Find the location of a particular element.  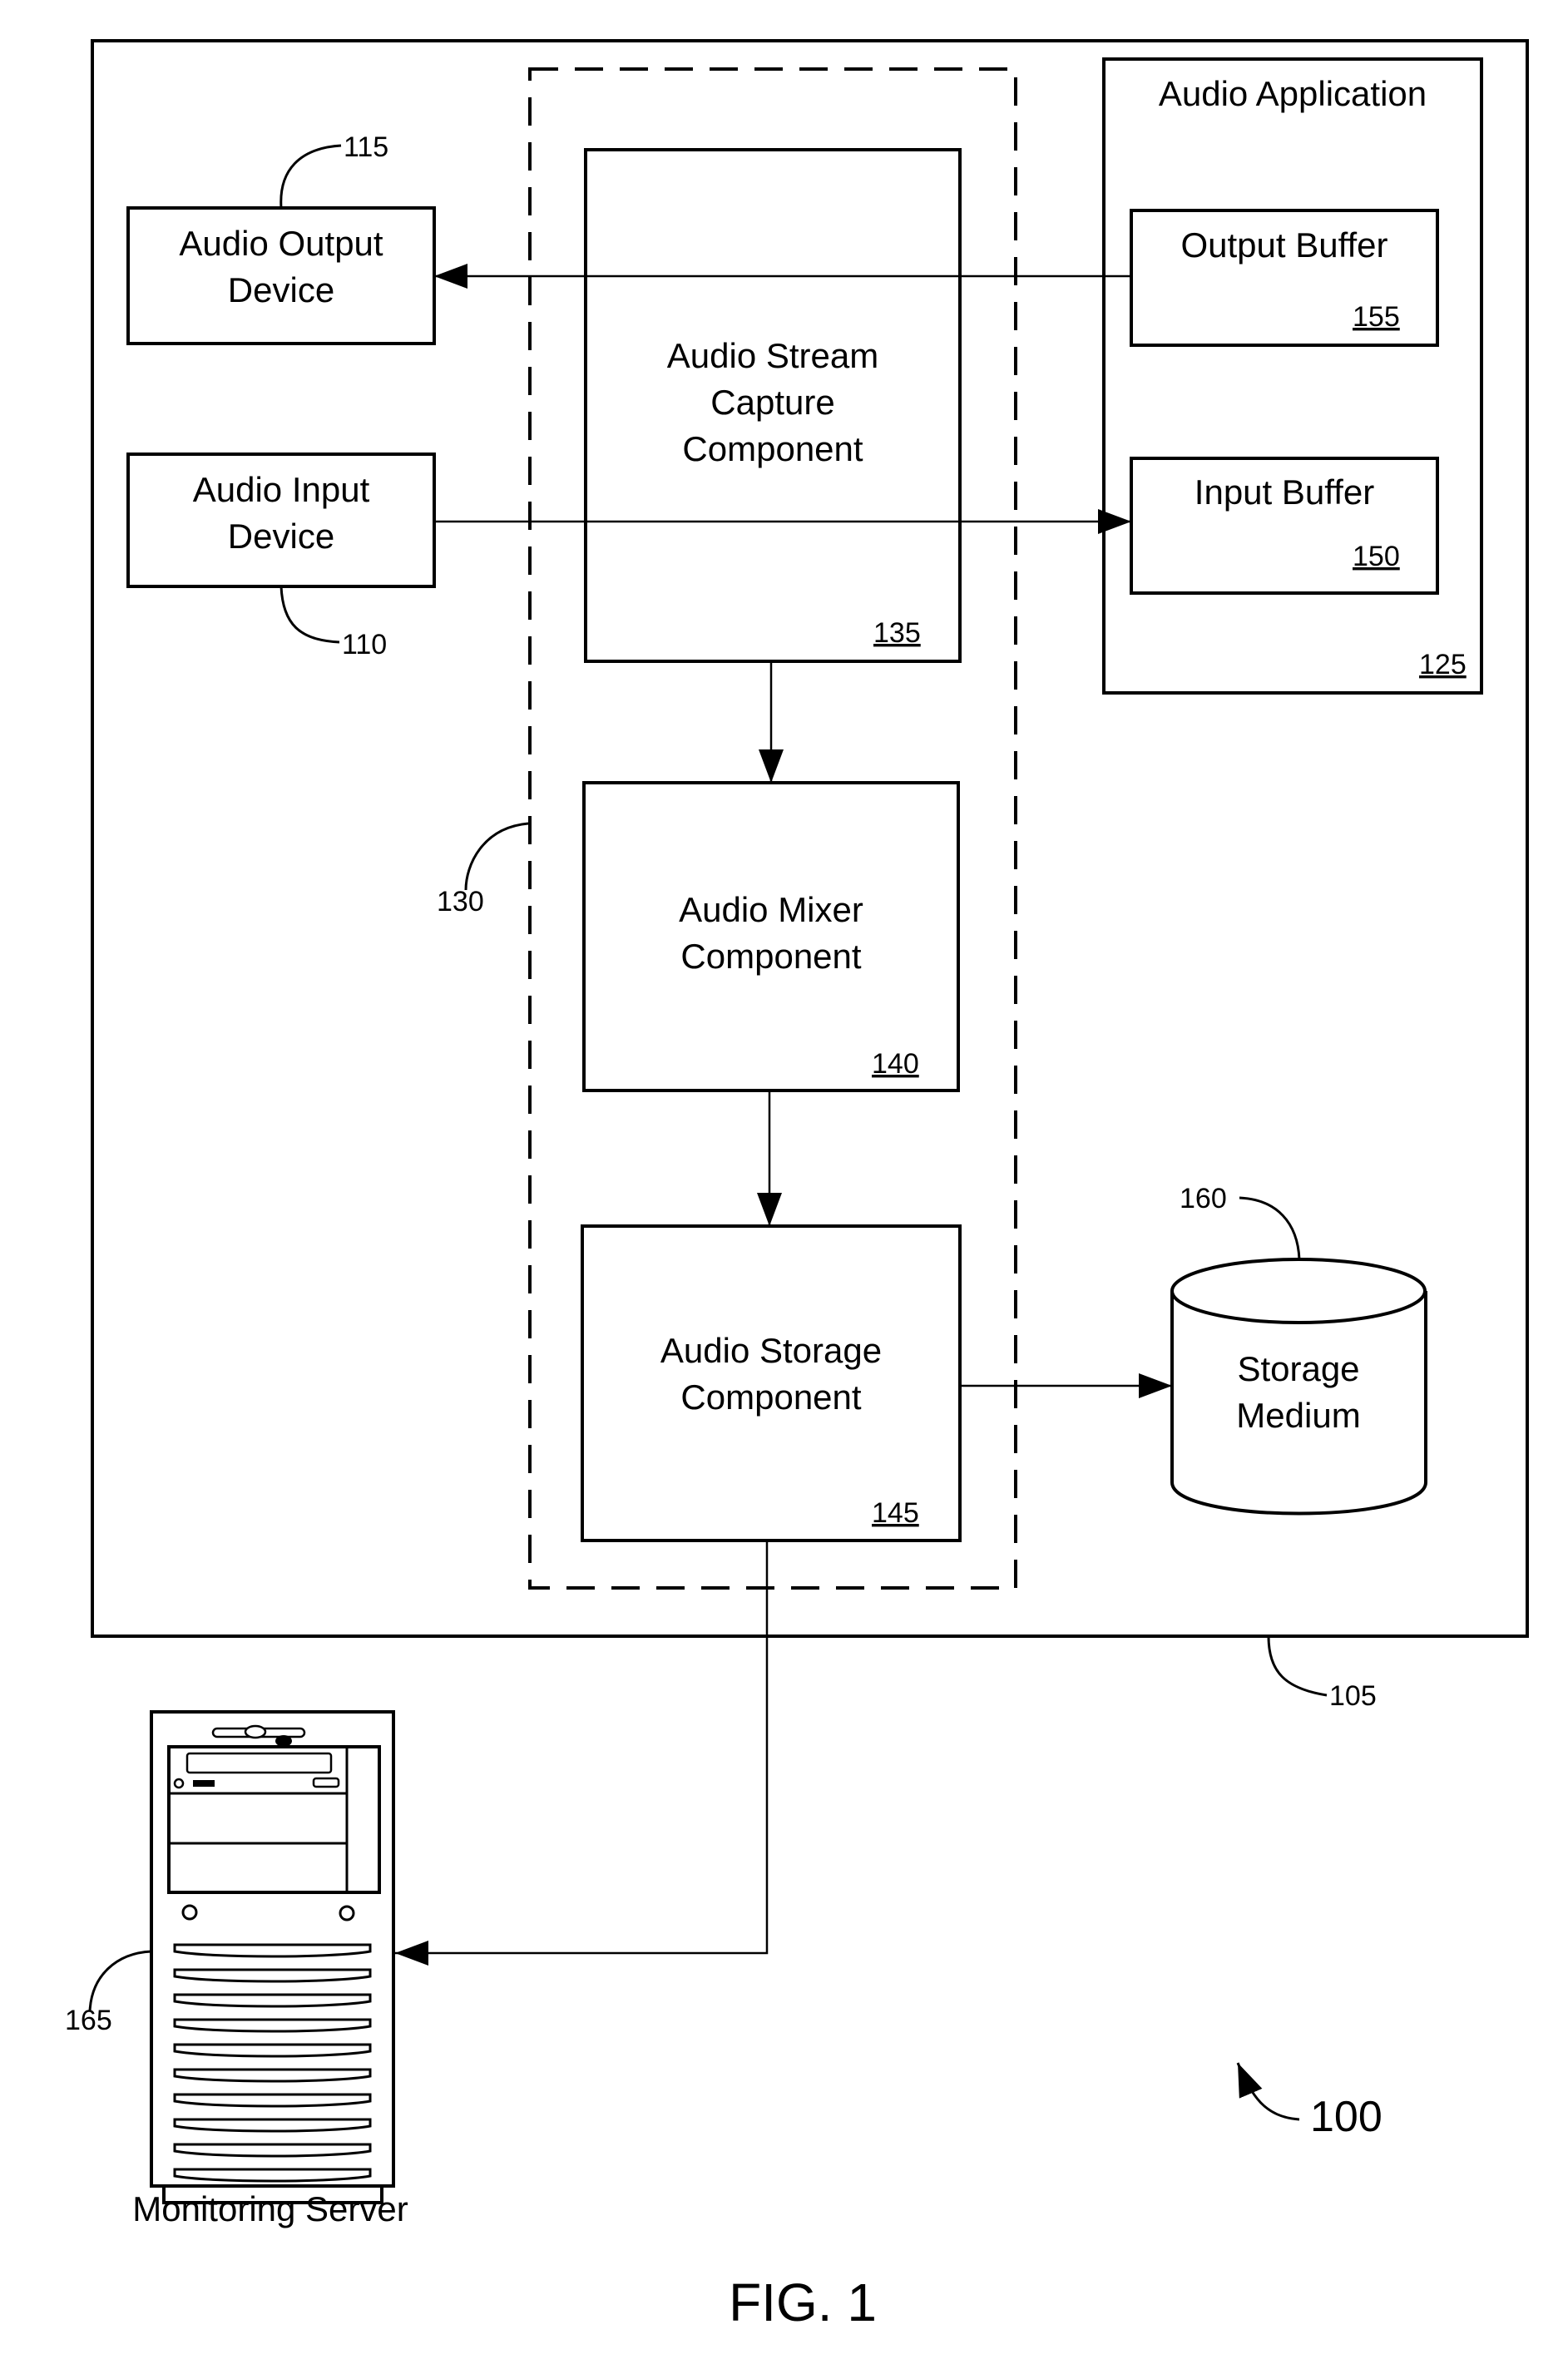

audio-input-device-ref: 110 is located at coordinates (364, 644).